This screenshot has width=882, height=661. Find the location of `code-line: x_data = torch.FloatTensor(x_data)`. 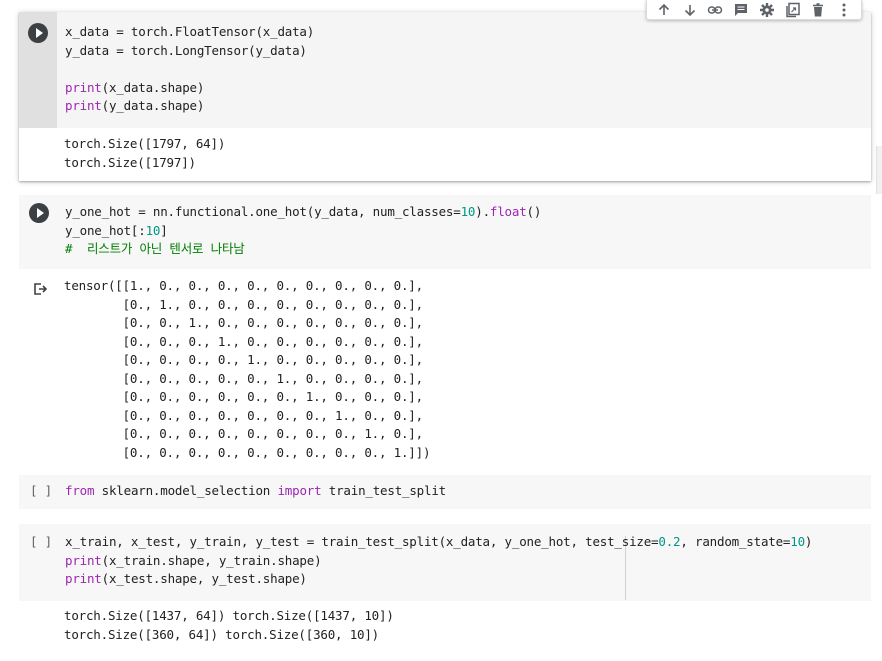

code-line: x_data = torch.FloatTensor(x_data) is located at coordinates (189, 32).